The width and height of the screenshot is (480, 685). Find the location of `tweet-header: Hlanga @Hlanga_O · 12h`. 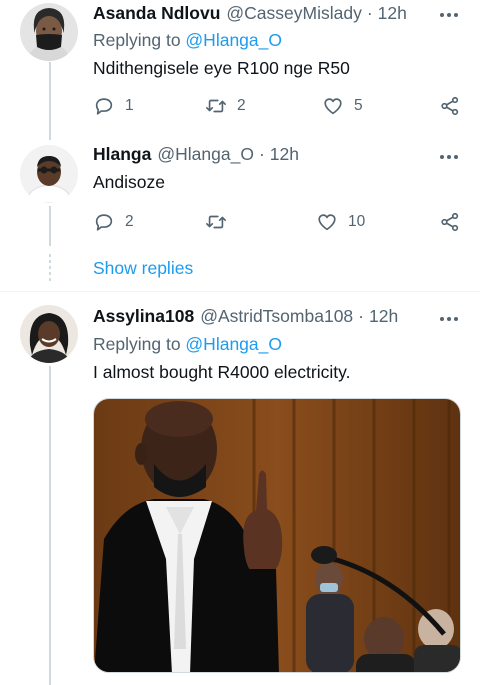

tweet-header: Hlanga @Hlanga_O · 12h is located at coordinates (196, 156).